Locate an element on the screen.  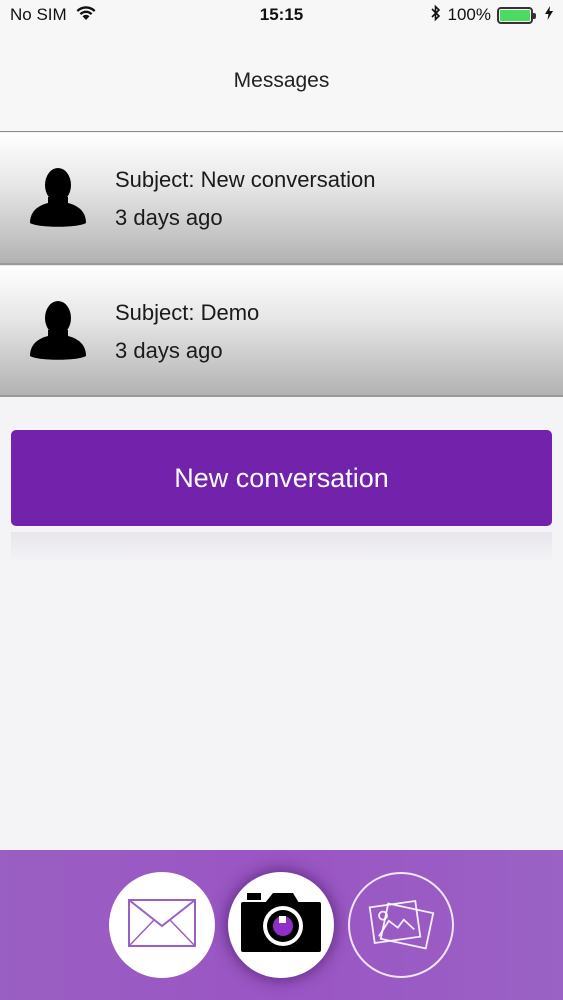
tab-gallery is located at coordinates (401, 925).